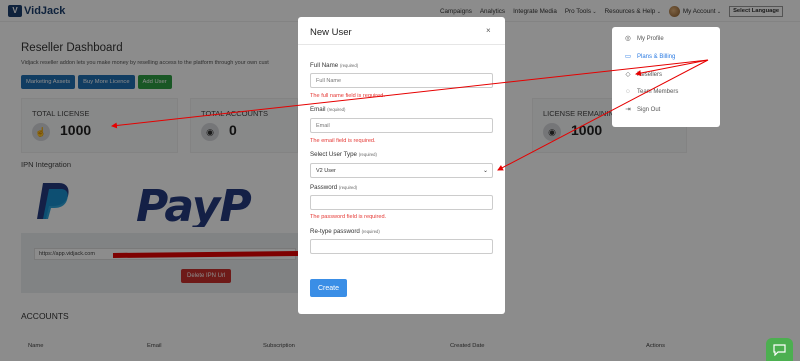 This screenshot has width=800, height=361. I want to click on full-name-error: The full name field is required., so click(347, 96).